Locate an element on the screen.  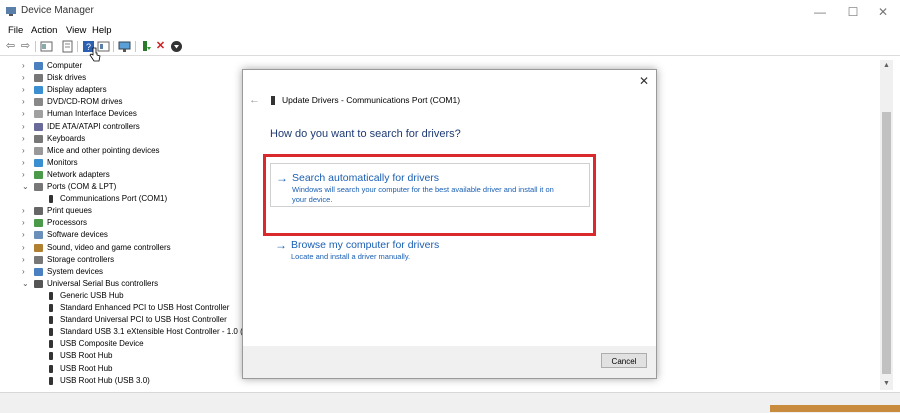
tree-category-item: › Processors is located at coordinates (120, 223).